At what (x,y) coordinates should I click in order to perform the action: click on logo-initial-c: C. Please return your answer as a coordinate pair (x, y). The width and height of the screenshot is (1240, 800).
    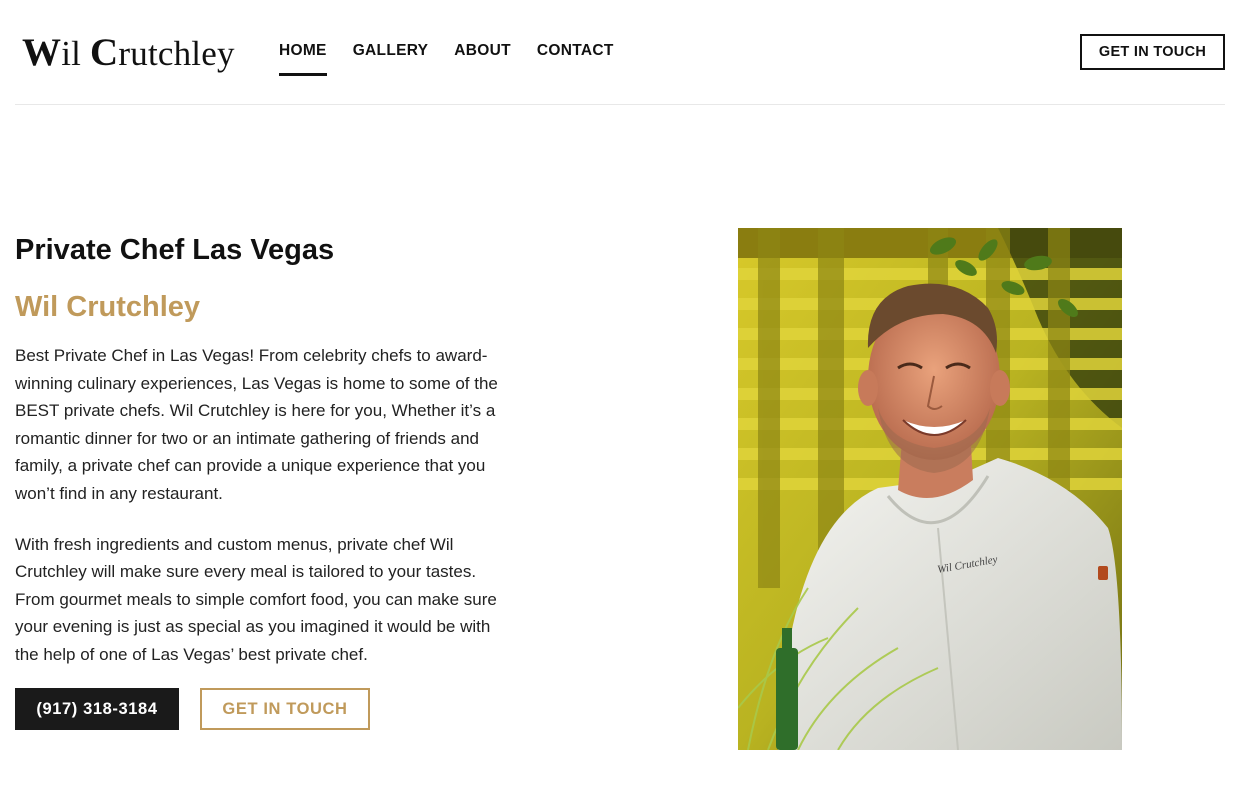
    Looking at the image, I should click on (104, 52).